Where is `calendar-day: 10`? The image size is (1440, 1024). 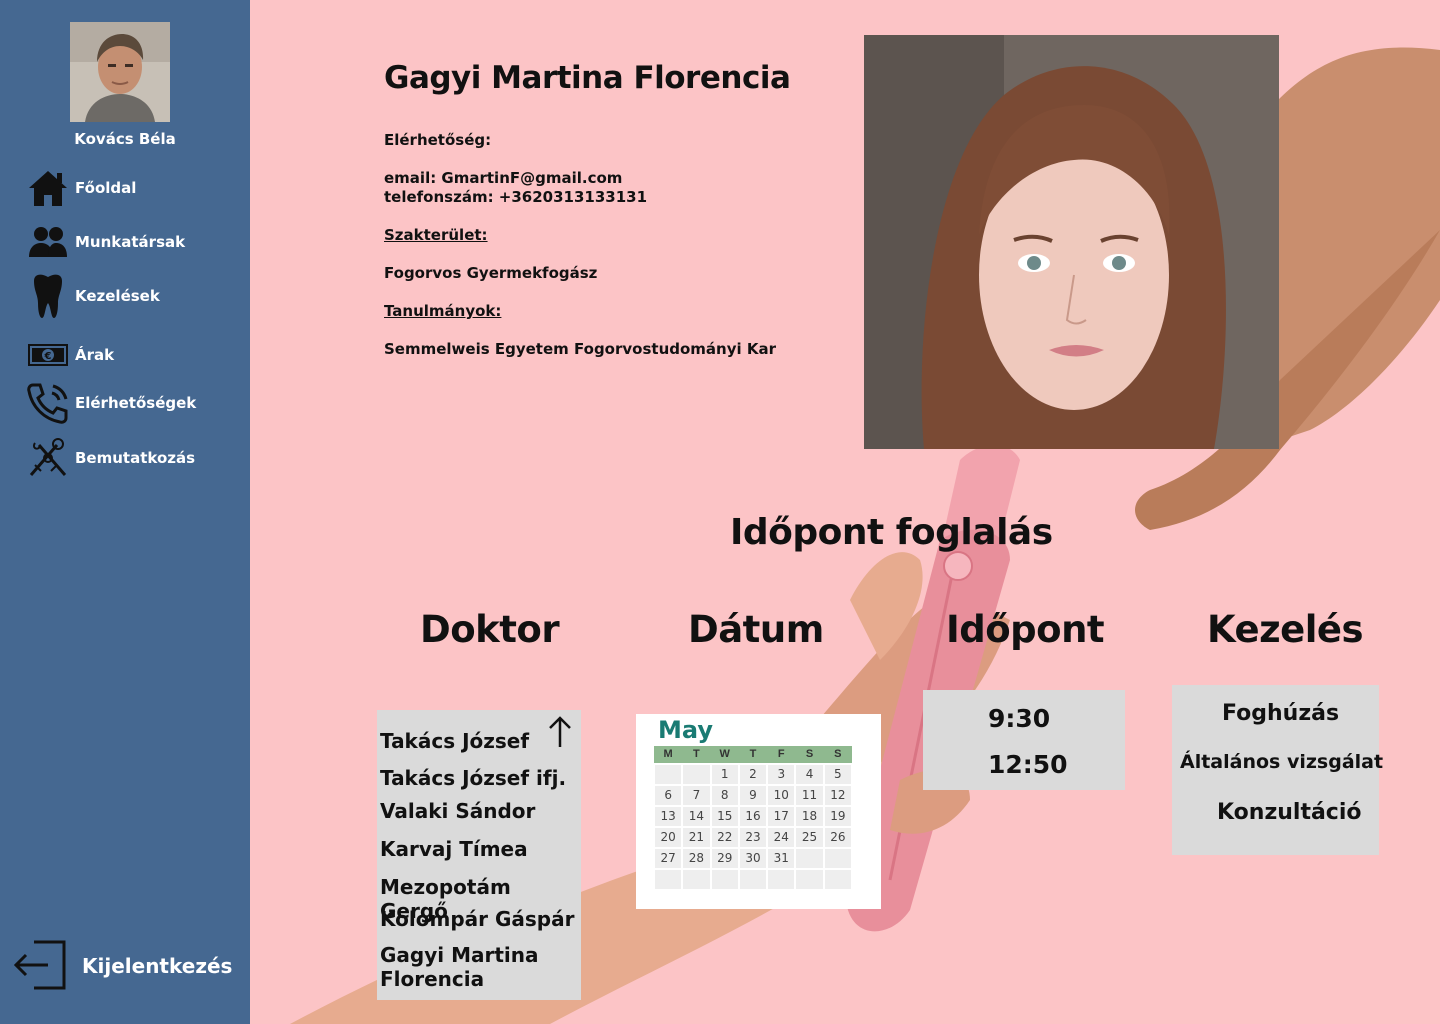
calendar-day: 10 is located at coordinates (781, 795).